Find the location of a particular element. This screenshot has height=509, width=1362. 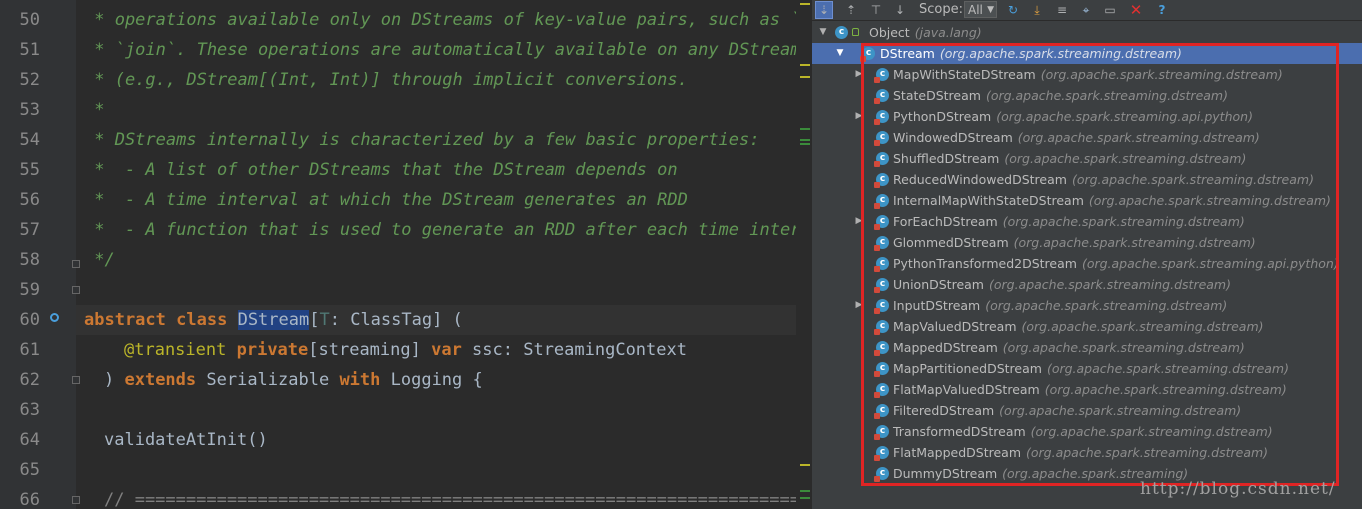

bracket: [ is located at coordinates (314, 320).